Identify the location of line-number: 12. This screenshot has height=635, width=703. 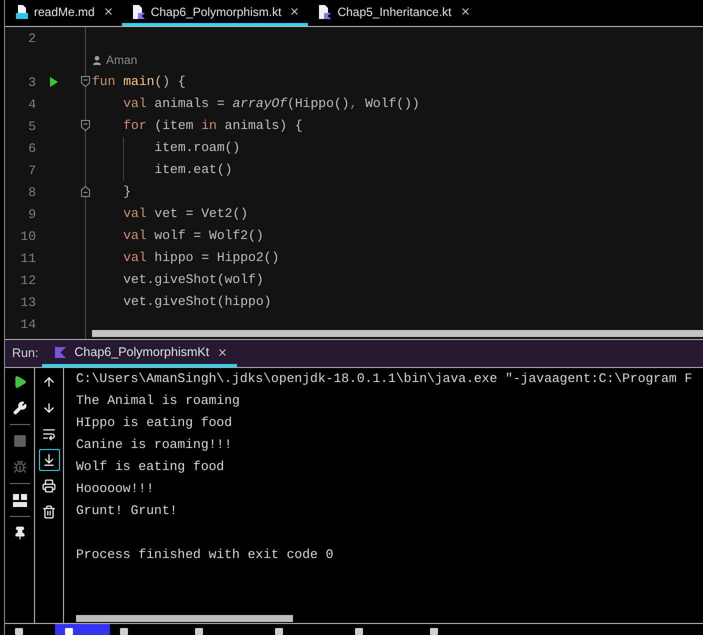
(28, 280).